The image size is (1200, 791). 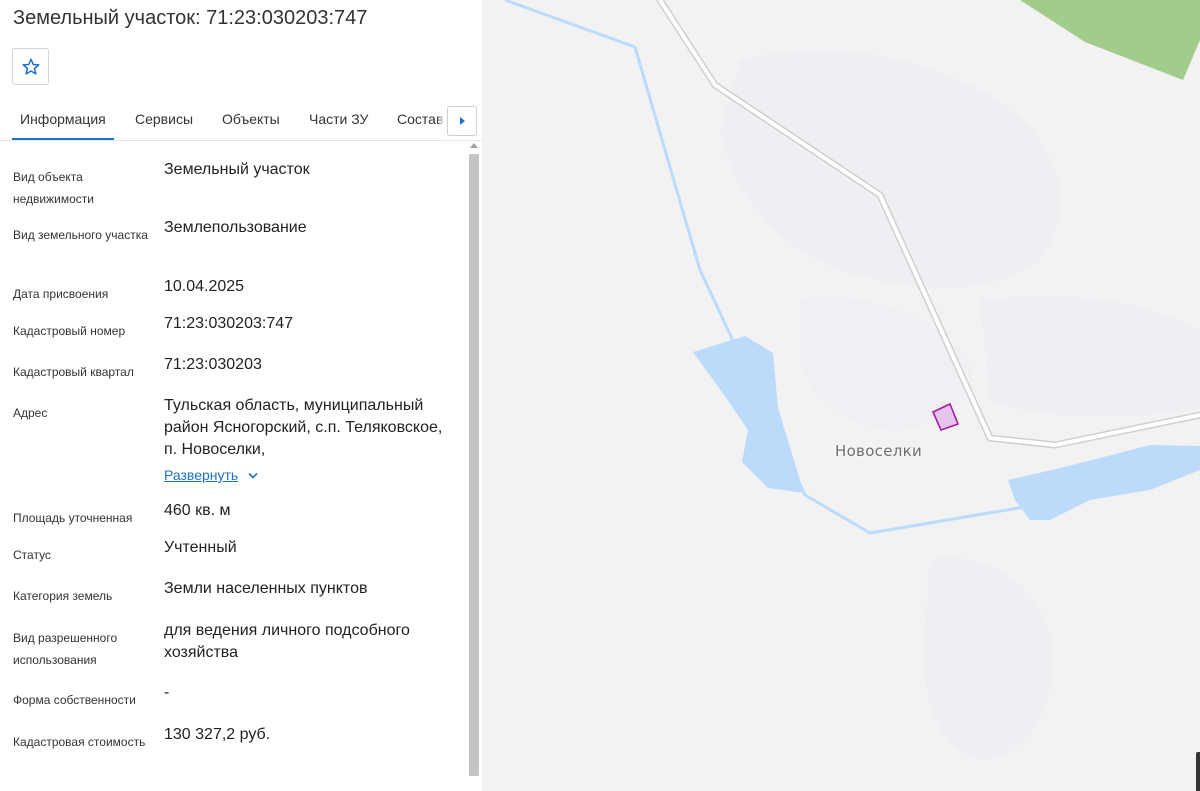 What do you see at coordinates (229, 323) in the screenshot?
I see `field-value: 71:23:030203:747` at bounding box center [229, 323].